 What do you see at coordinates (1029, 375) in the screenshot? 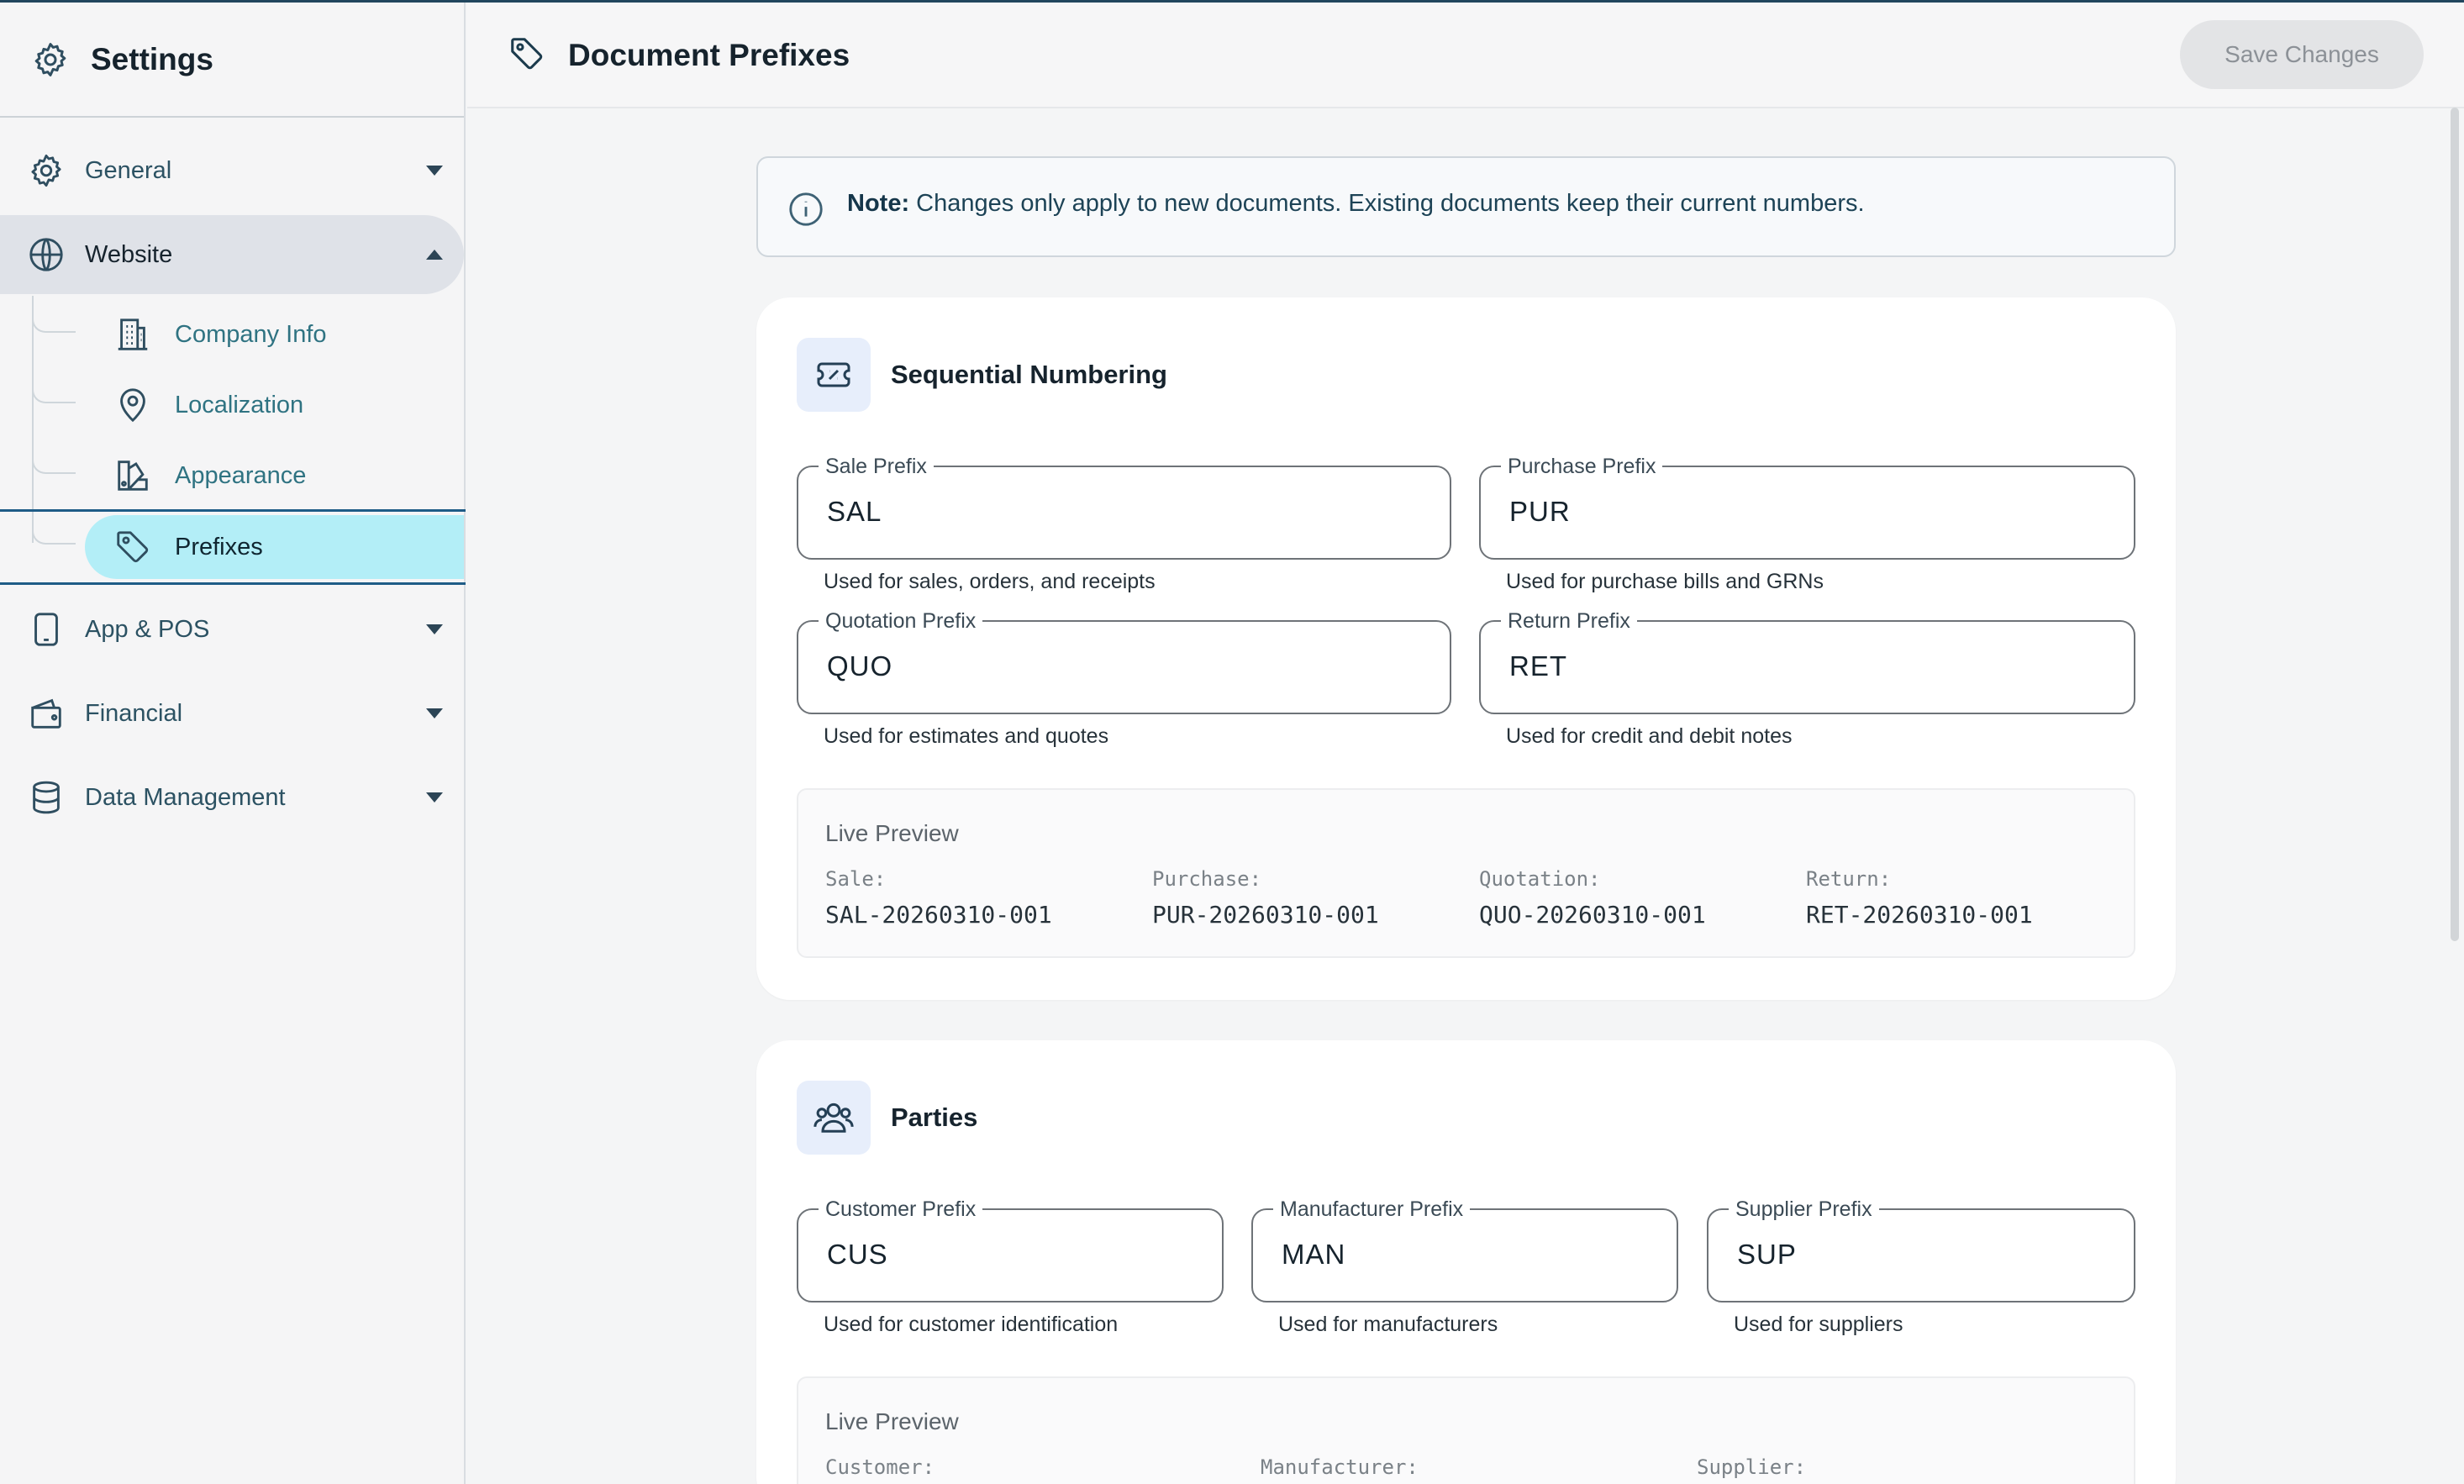
I see `card-title: Sequential Numbering` at bounding box center [1029, 375].